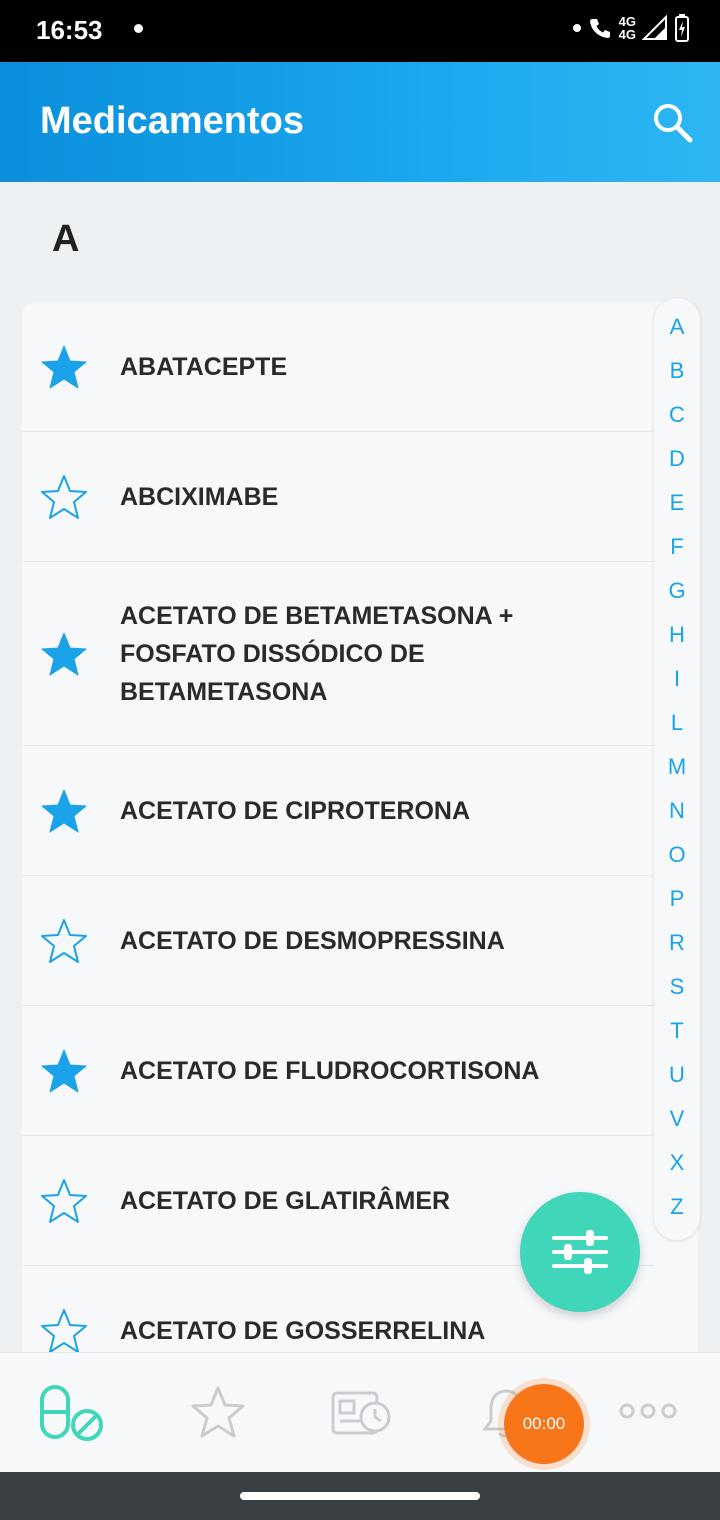 The height and width of the screenshot is (1520, 720). Describe the element at coordinates (627, 34) in the screenshot. I see `network-type-2: 4G` at that location.